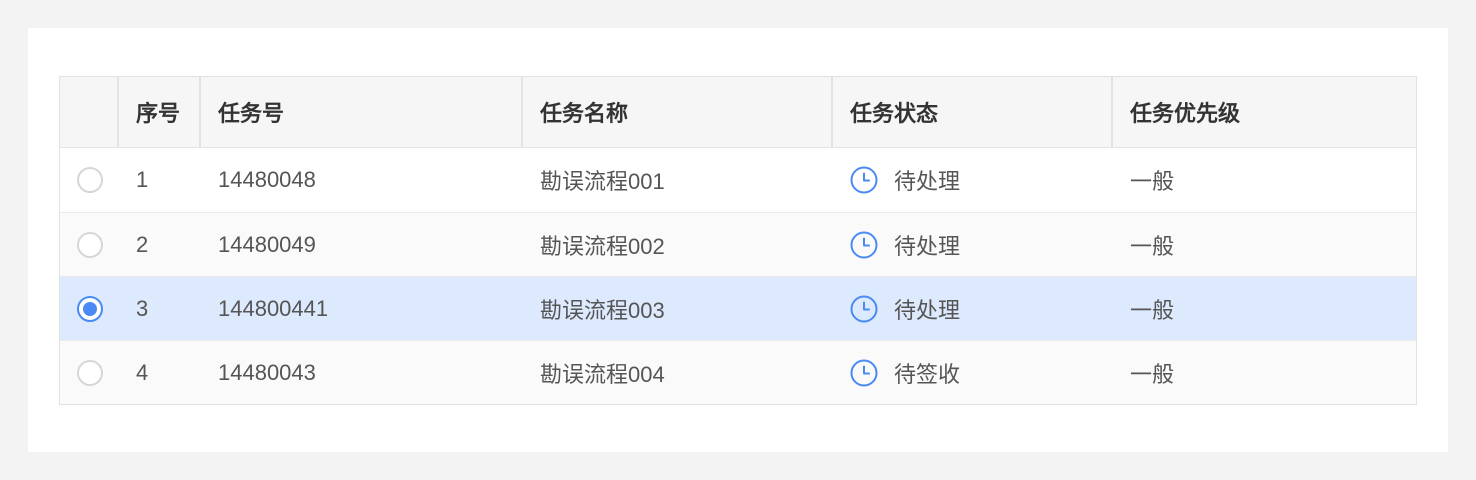  Describe the element at coordinates (273, 308) in the screenshot. I see `row-task-no: 144800441` at that location.